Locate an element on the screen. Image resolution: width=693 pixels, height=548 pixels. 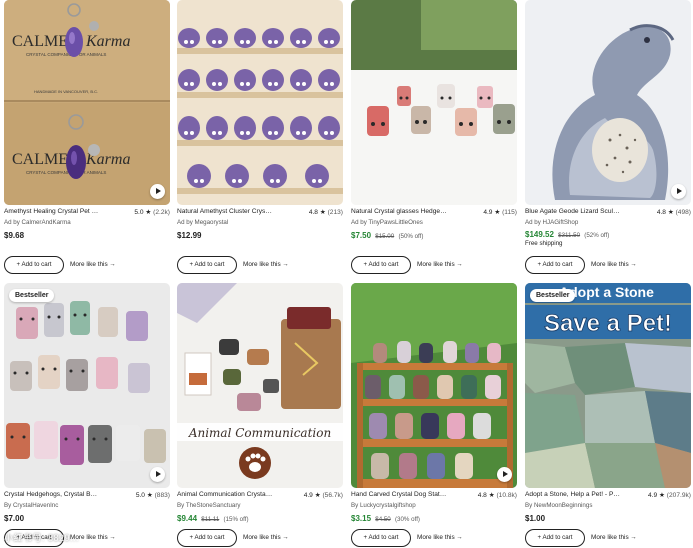
sale-price: $7.50 is located at coordinates (361, 235).